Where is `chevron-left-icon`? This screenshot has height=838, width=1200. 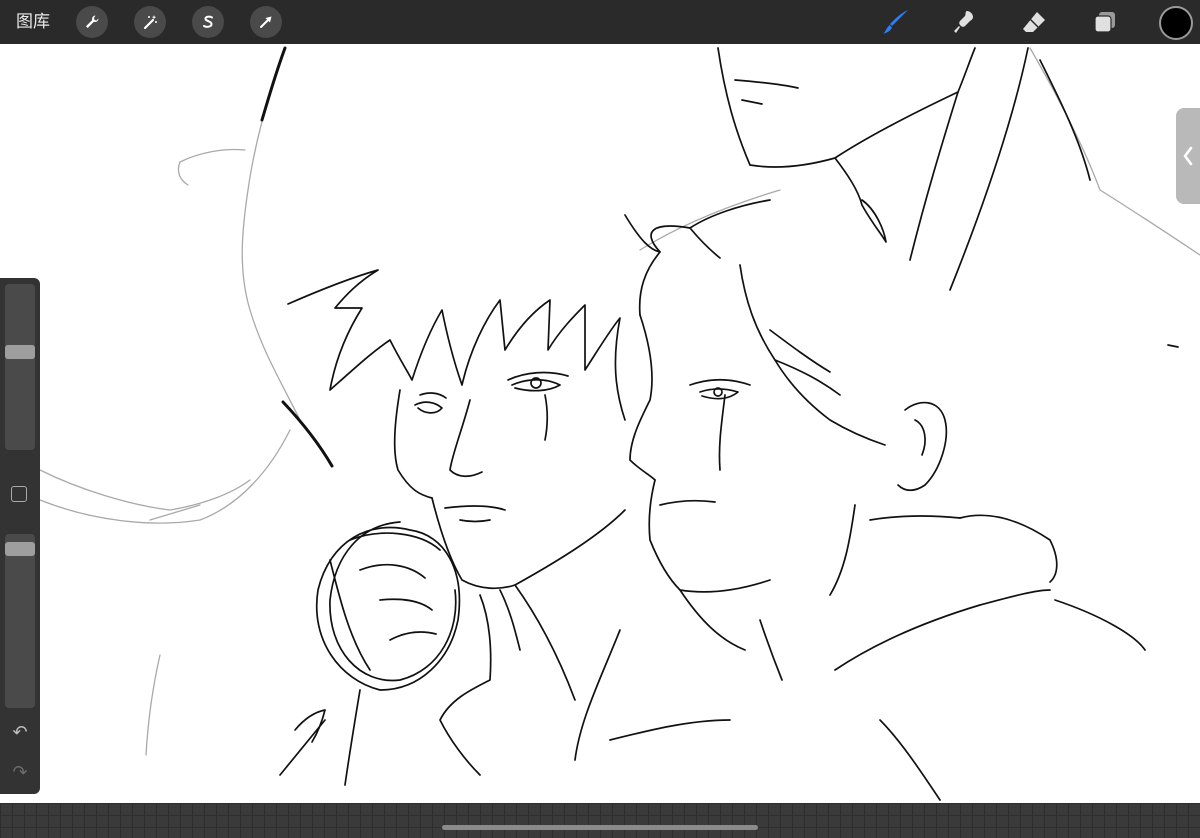 chevron-left-icon is located at coordinates (1188, 156).